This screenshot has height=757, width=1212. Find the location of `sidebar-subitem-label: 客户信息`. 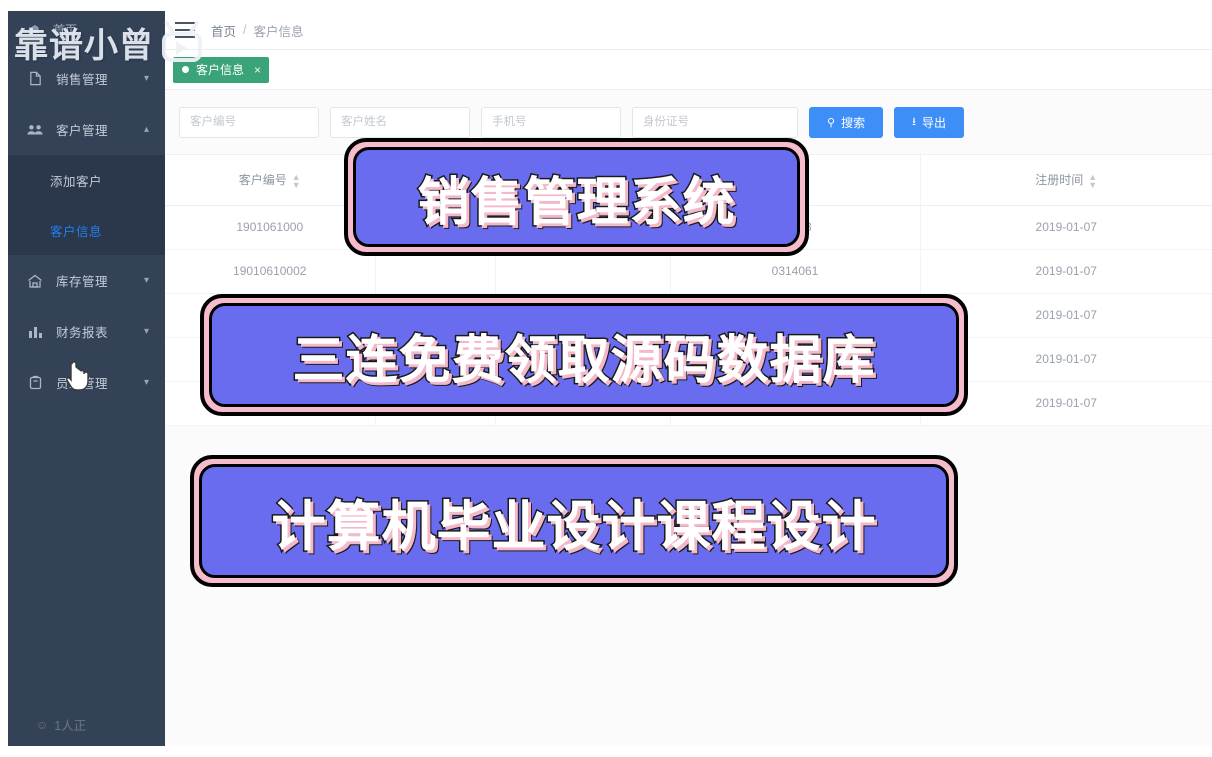

sidebar-subitem-label: 客户信息 is located at coordinates (76, 231).